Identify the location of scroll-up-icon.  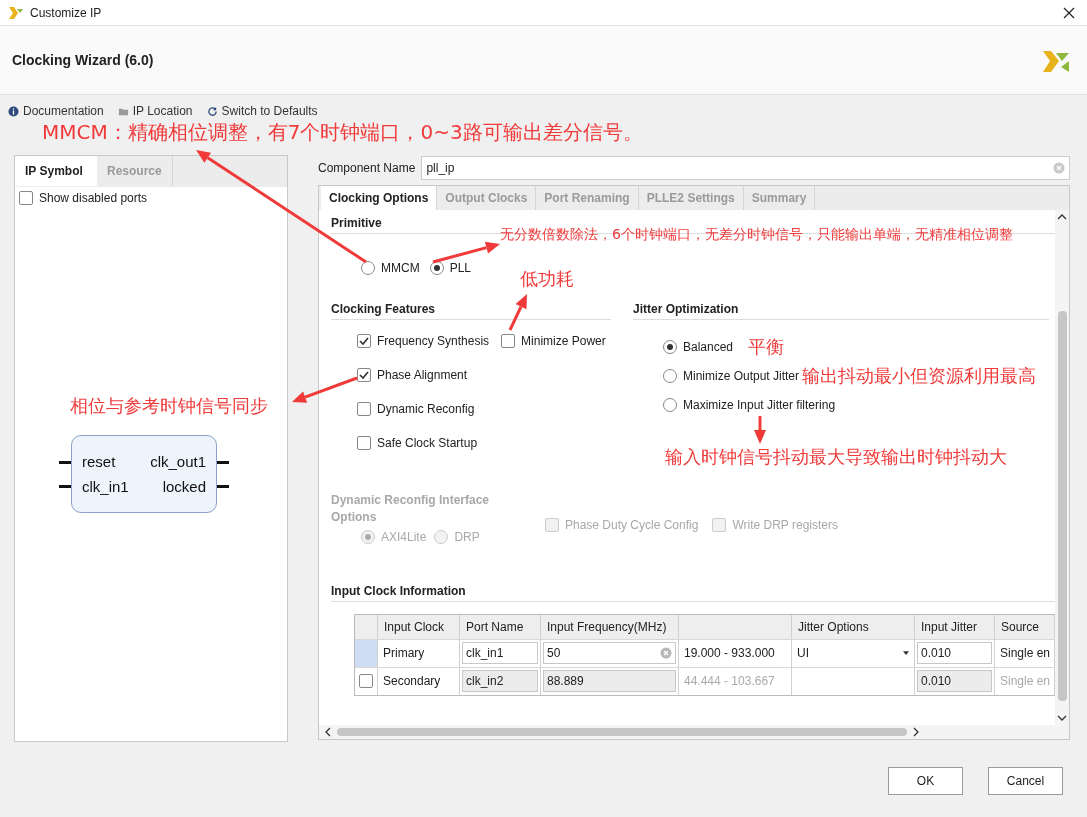
(1062, 216).